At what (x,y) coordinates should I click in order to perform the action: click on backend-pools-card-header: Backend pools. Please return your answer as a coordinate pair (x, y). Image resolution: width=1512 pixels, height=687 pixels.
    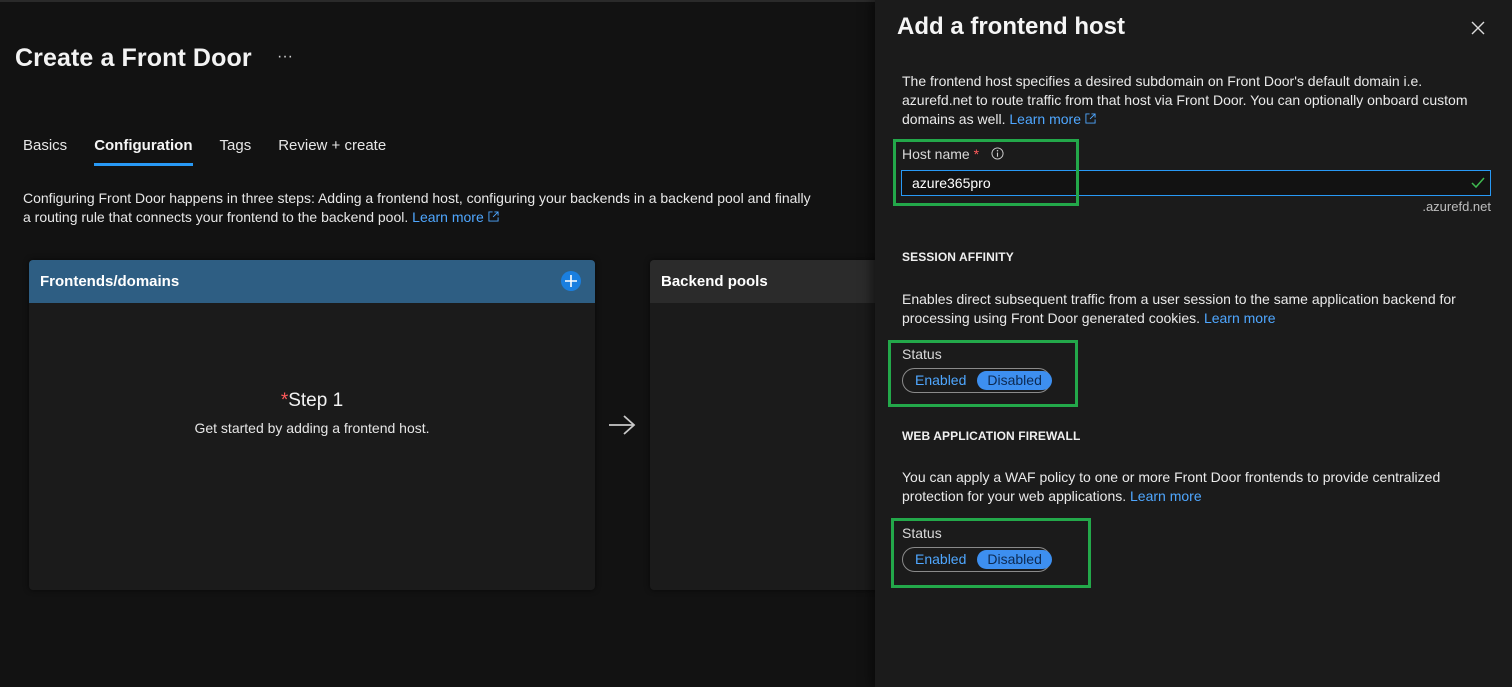
    Looking at the image, I should click on (770, 281).